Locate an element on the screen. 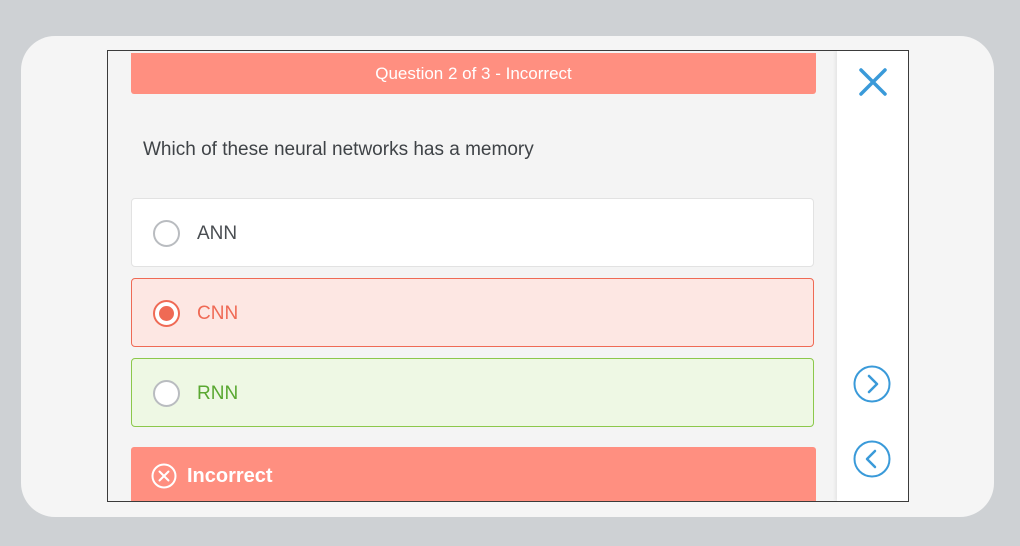 This screenshot has width=1020, height=546. radio-button-selected is located at coordinates (166, 313).